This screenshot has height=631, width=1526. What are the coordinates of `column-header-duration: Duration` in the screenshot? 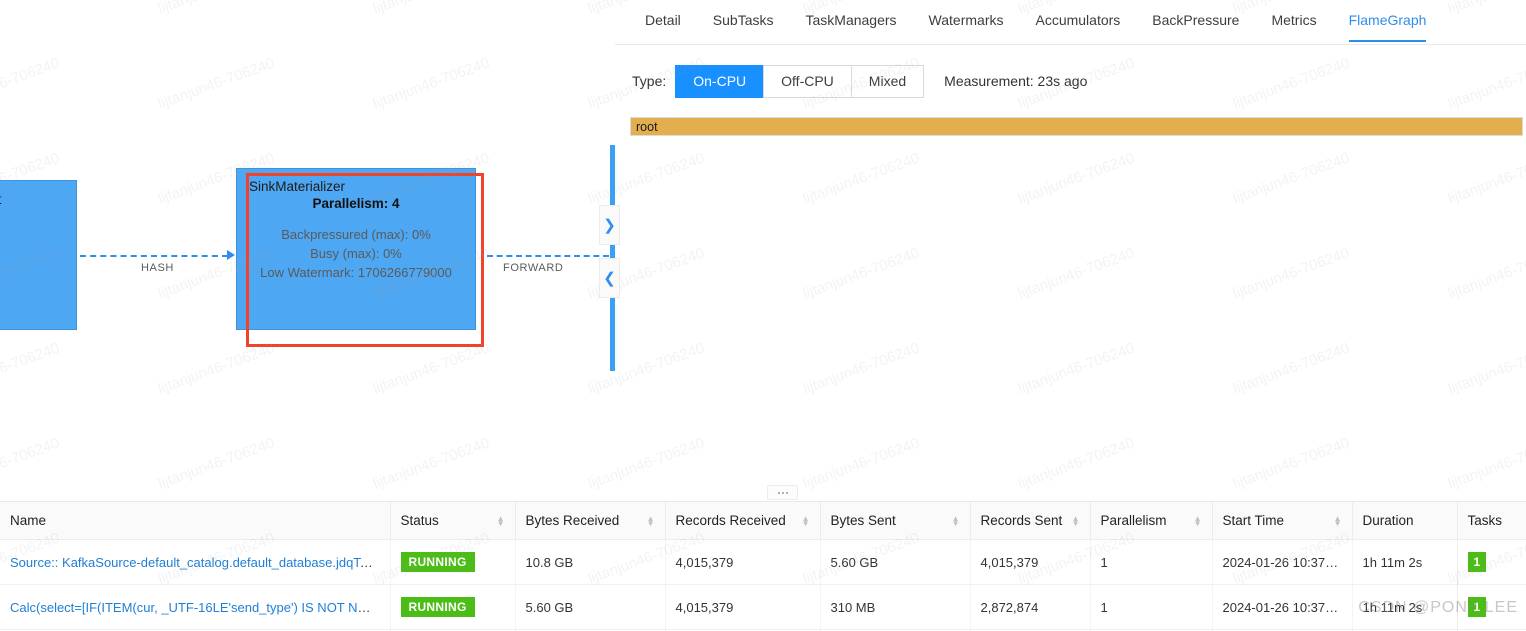 It's located at (1404, 521).